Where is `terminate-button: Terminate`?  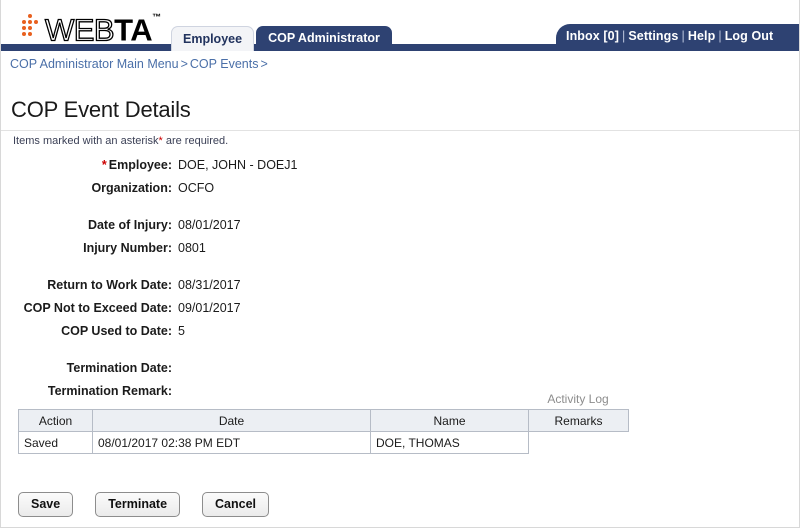 terminate-button: Terminate is located at coordinates (138, 504).